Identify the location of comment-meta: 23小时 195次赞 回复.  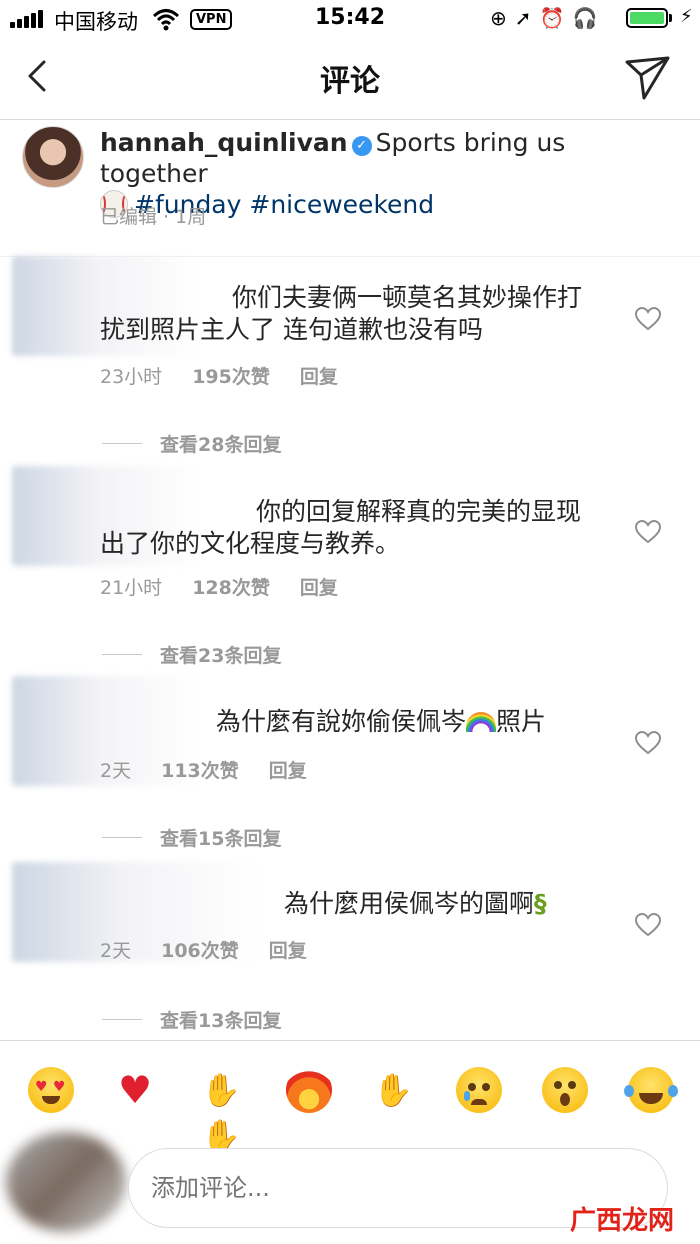
(219, 375).